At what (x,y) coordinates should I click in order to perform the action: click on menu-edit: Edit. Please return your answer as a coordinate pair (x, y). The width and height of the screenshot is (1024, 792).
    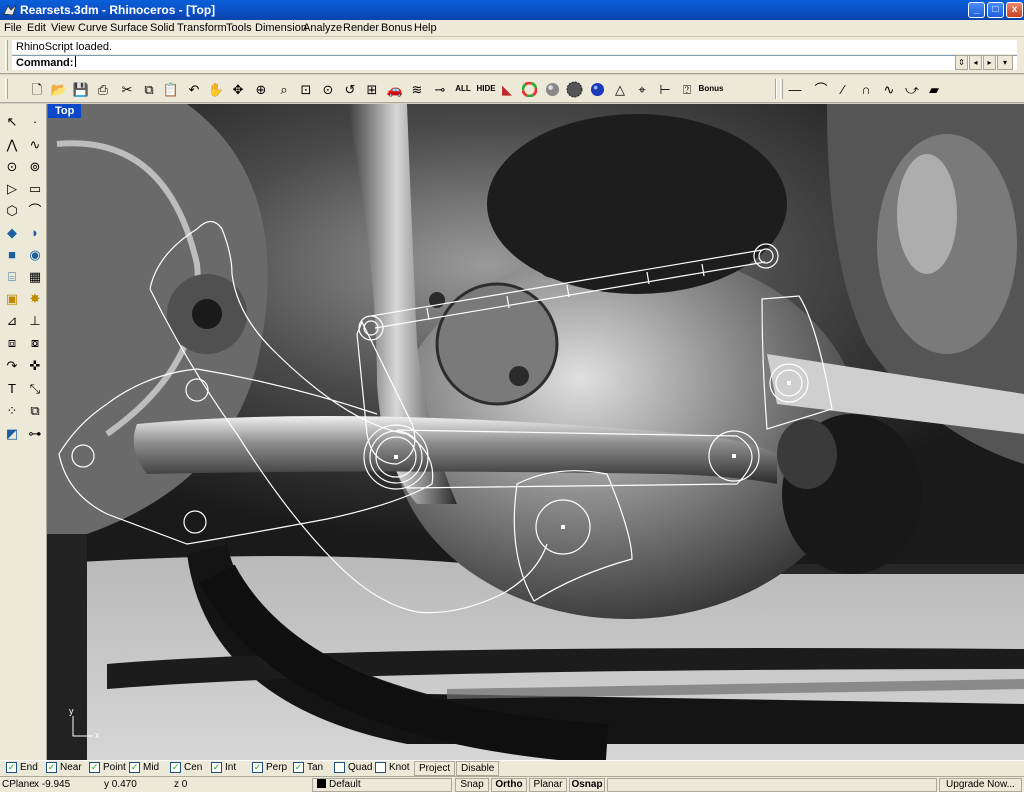
    Looking at the image, I should click on (36, 28).